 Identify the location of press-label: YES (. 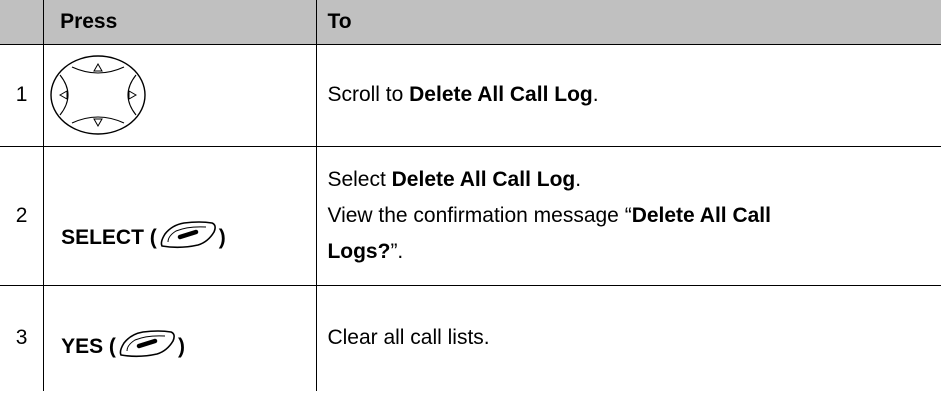
(88, 347).